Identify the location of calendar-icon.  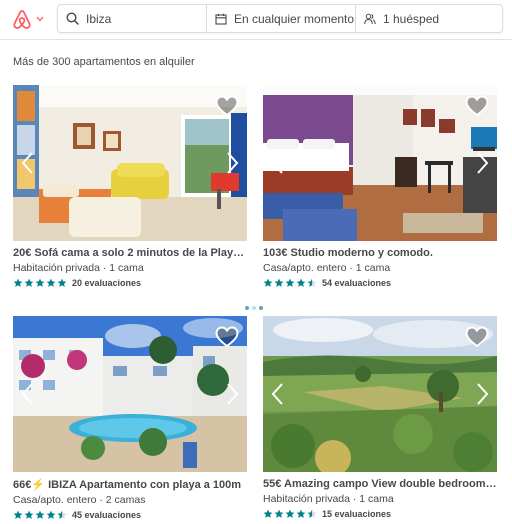
(221, 19).